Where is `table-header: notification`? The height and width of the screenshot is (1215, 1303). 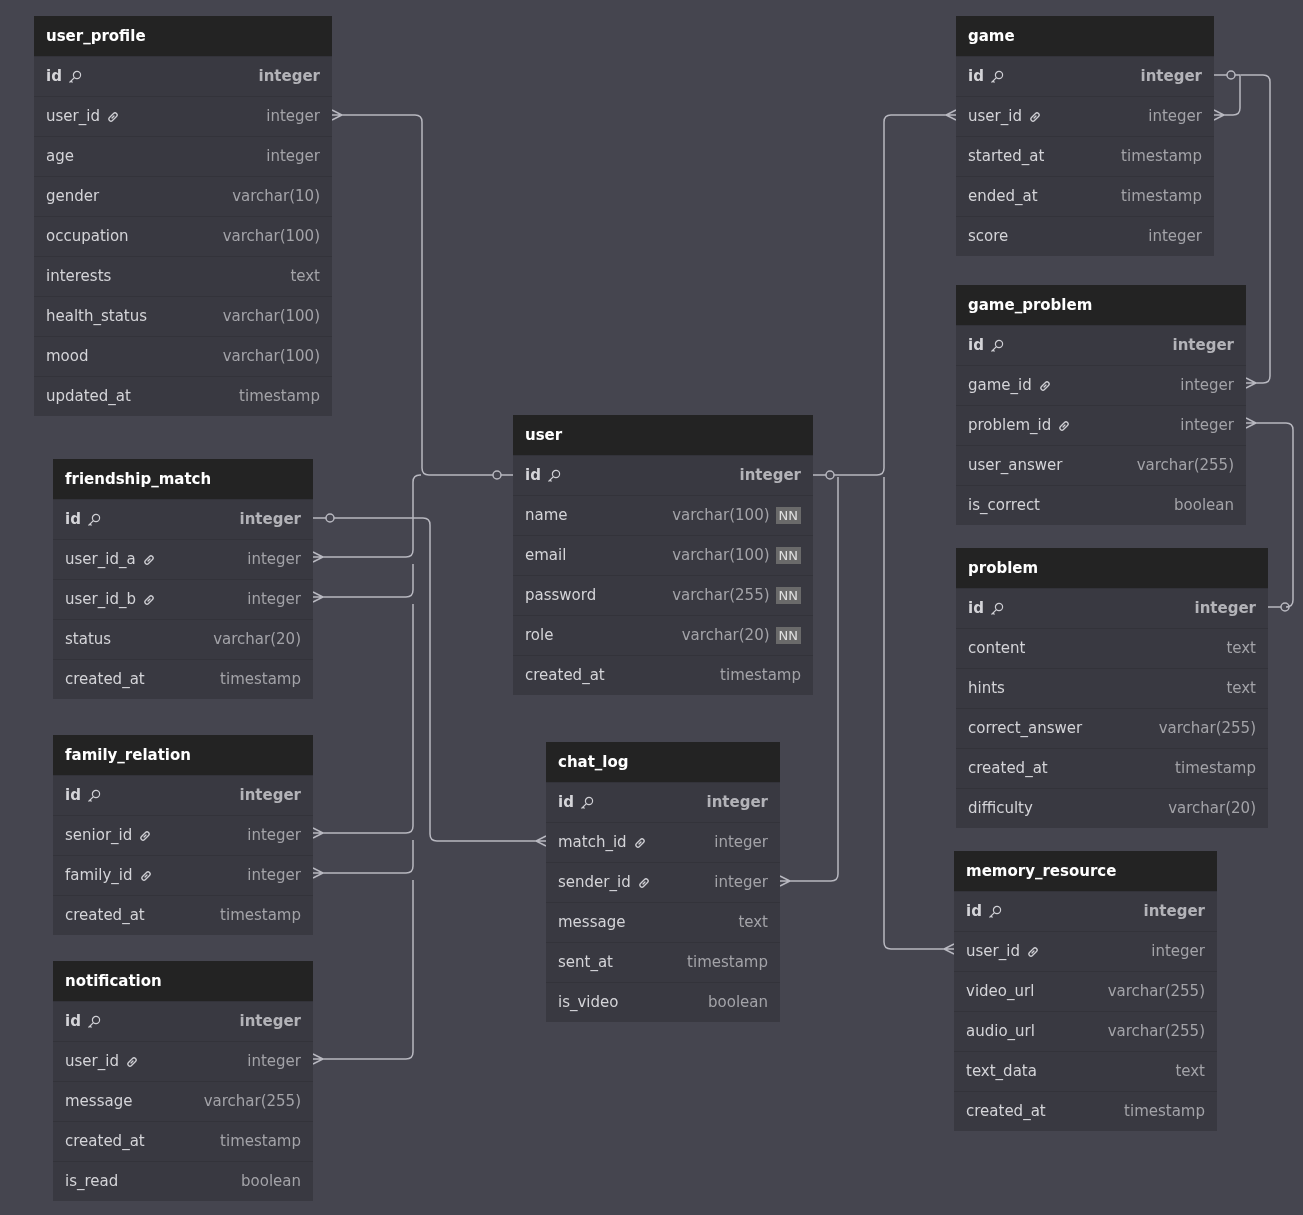
table-header: notification is located at coordinates (183, 981).